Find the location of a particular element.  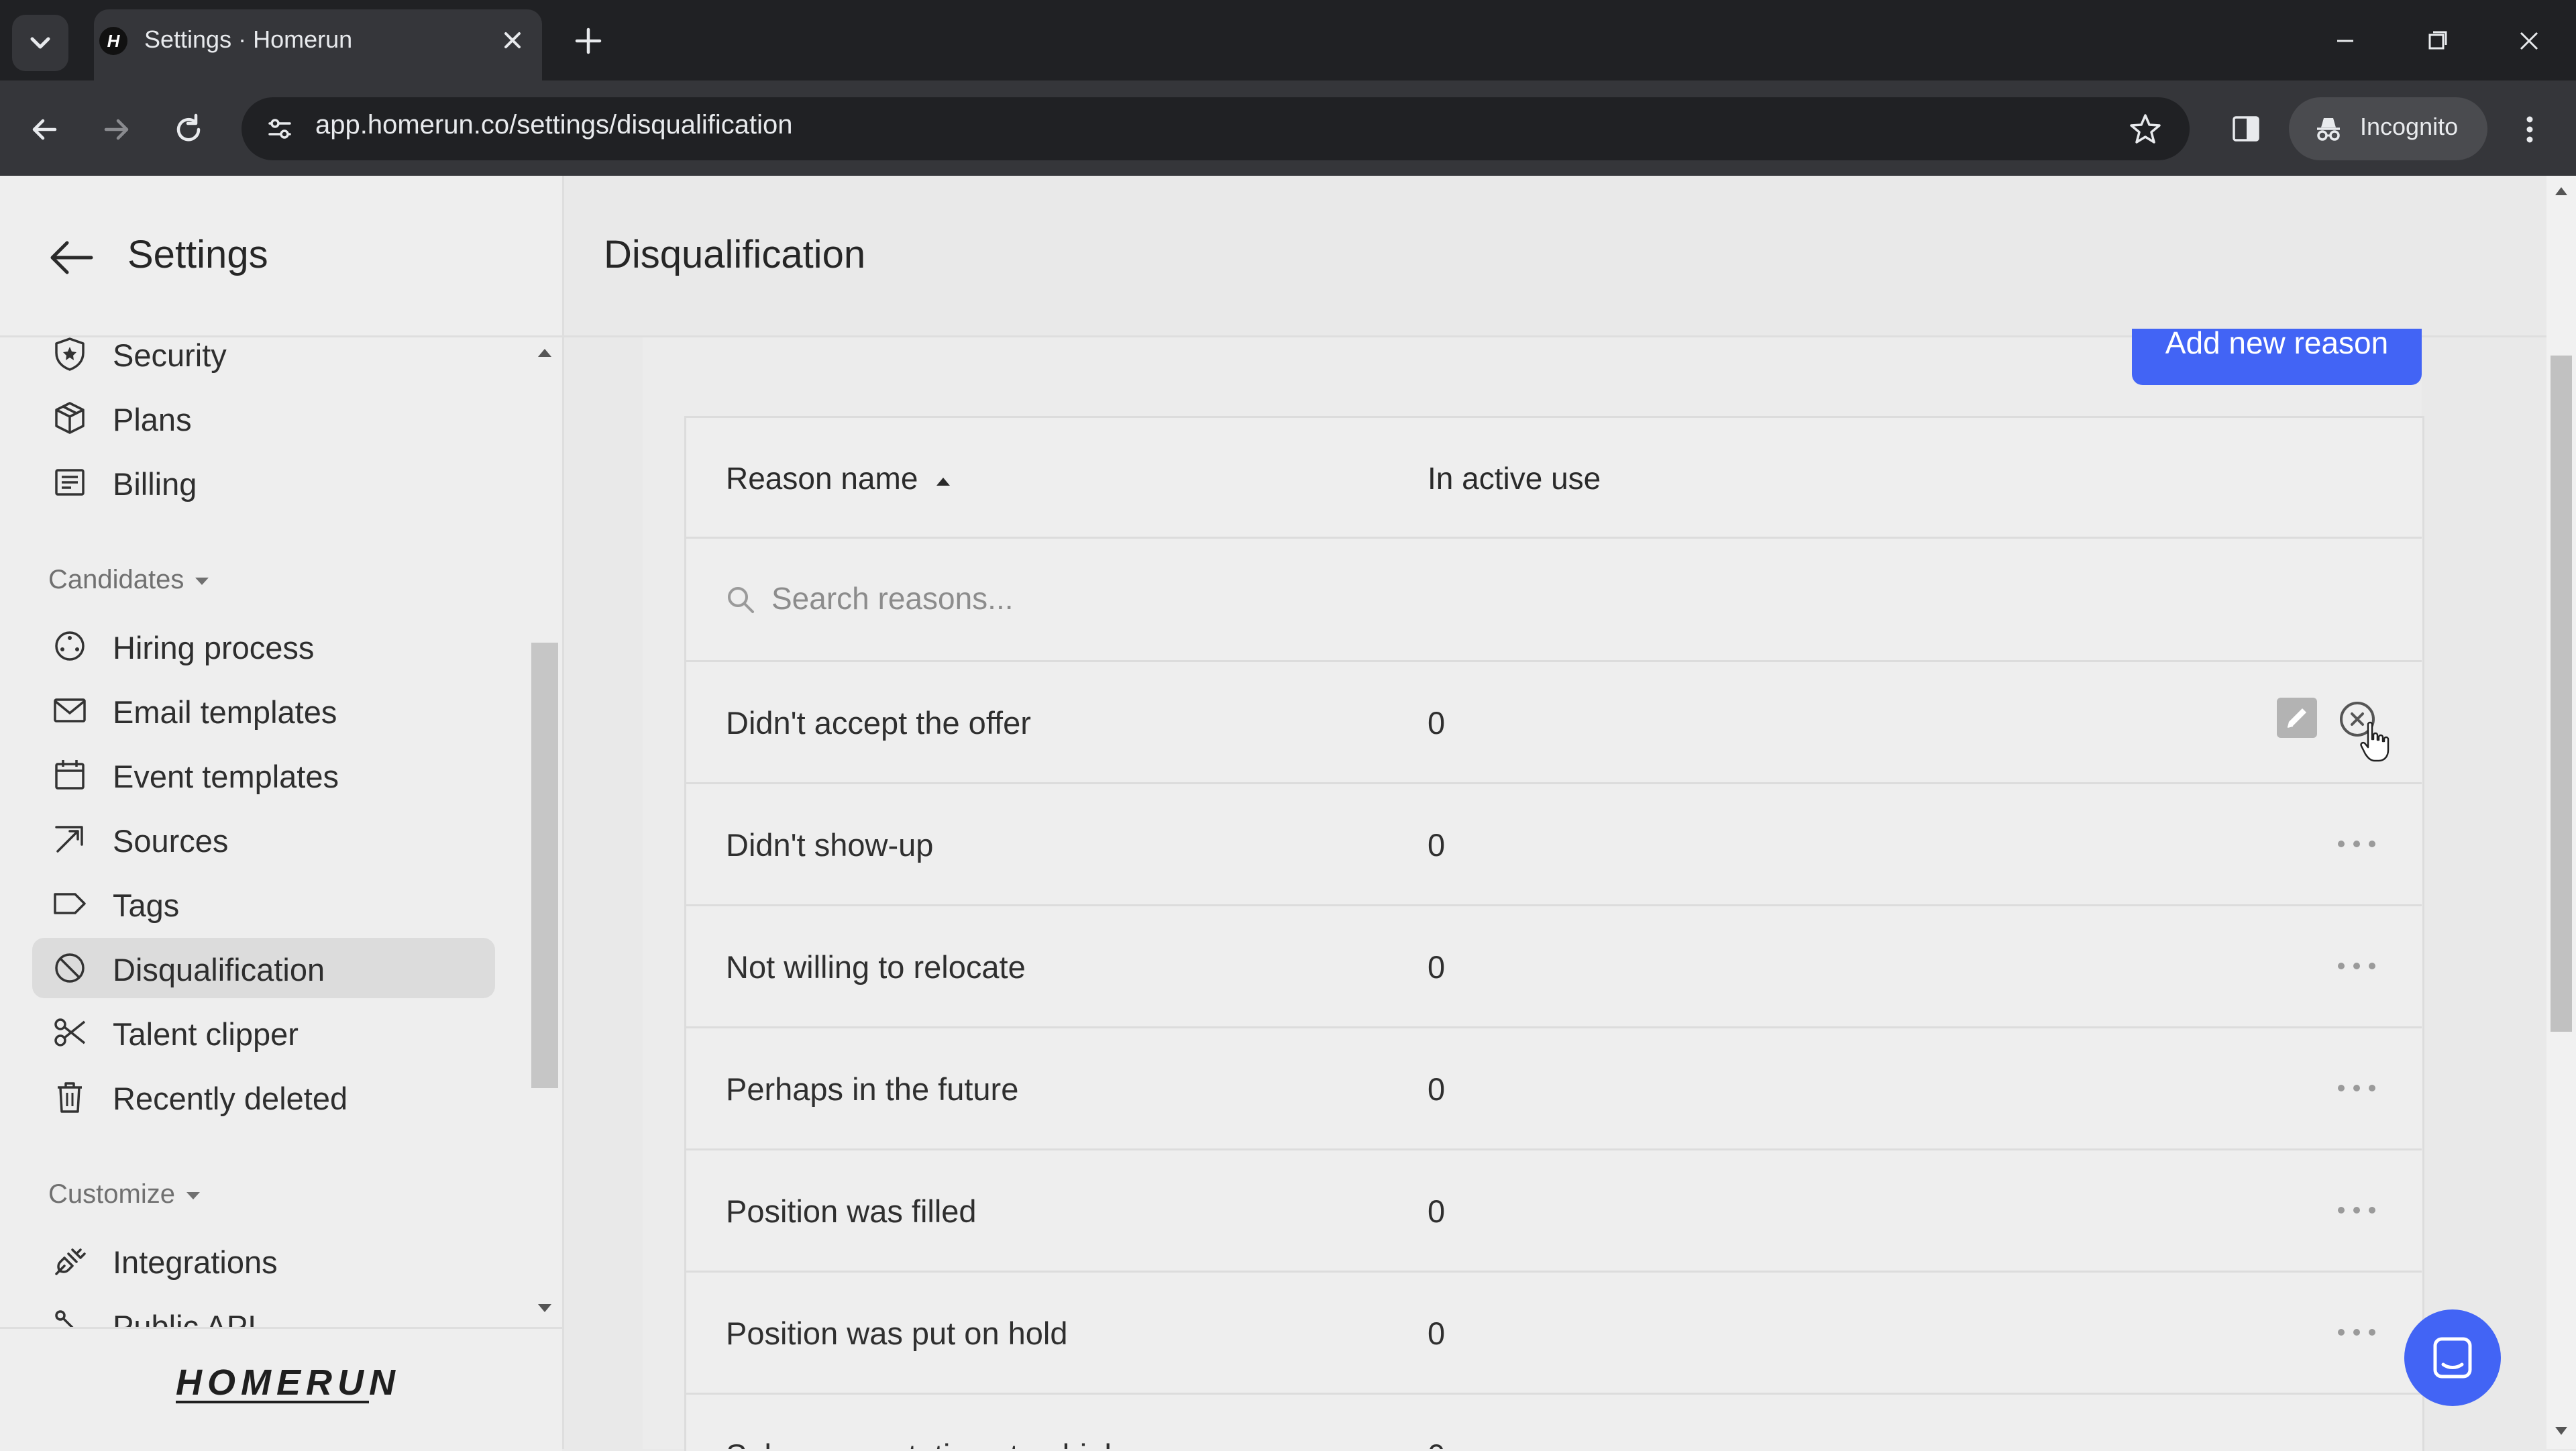

back-to-app-button is located at coordinates (71, 257).